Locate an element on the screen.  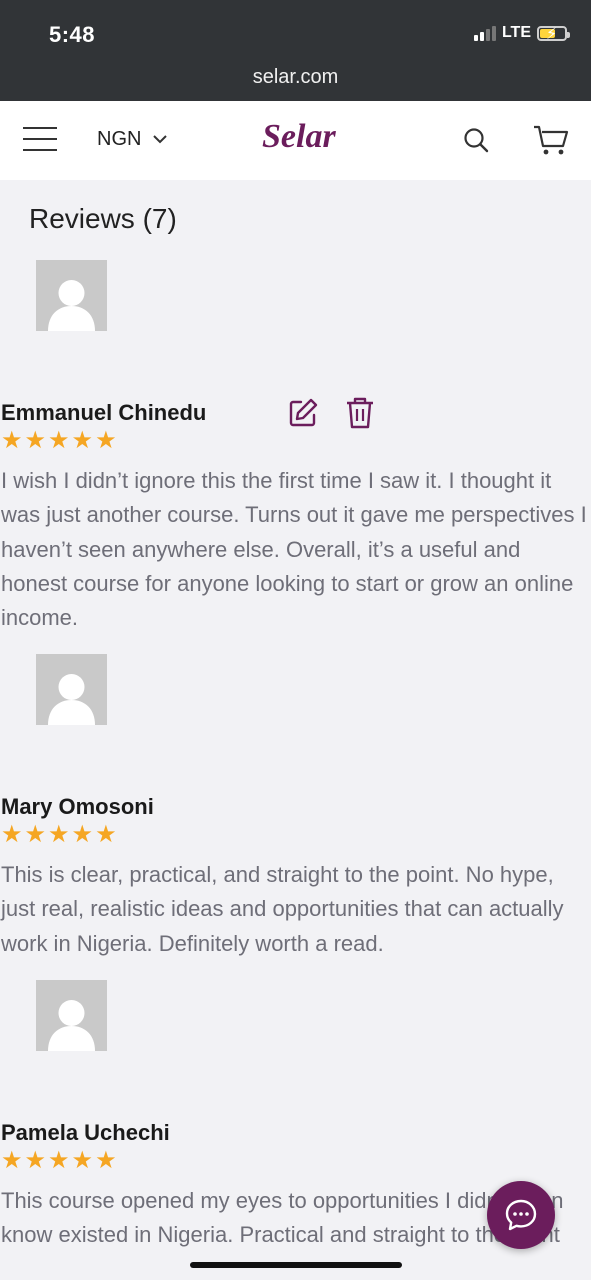
reviewer-name: Emmanuel Chinedu is located at coordinates (104, 412).